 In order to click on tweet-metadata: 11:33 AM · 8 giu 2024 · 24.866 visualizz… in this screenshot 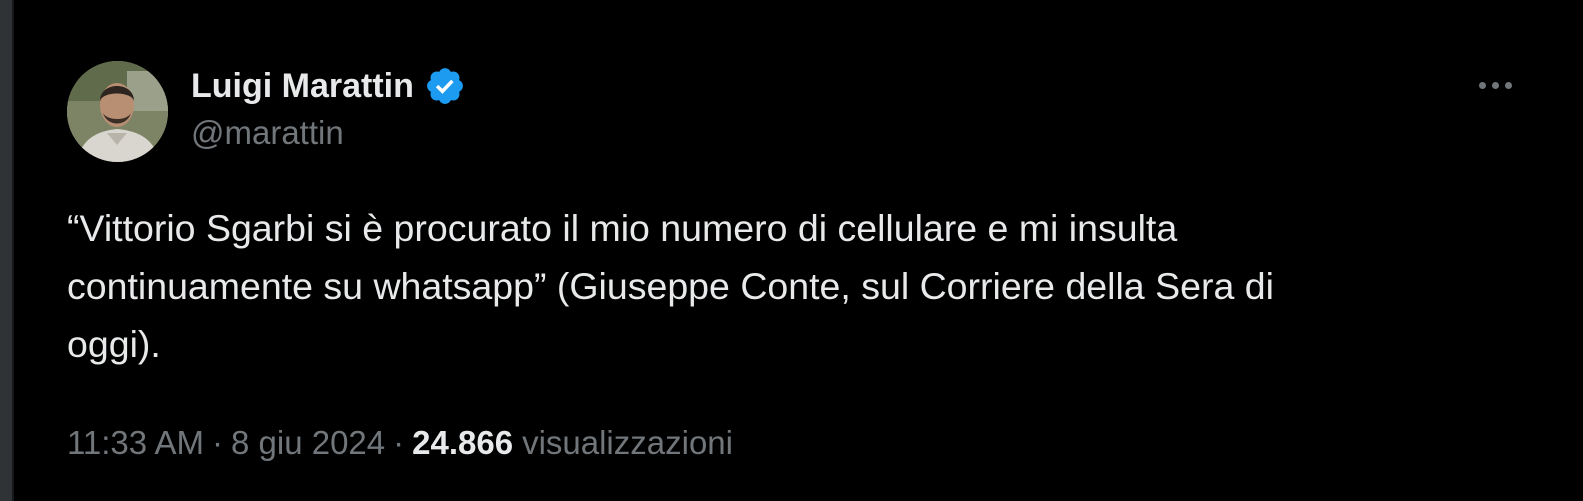, I will do `click(400, 443)`.